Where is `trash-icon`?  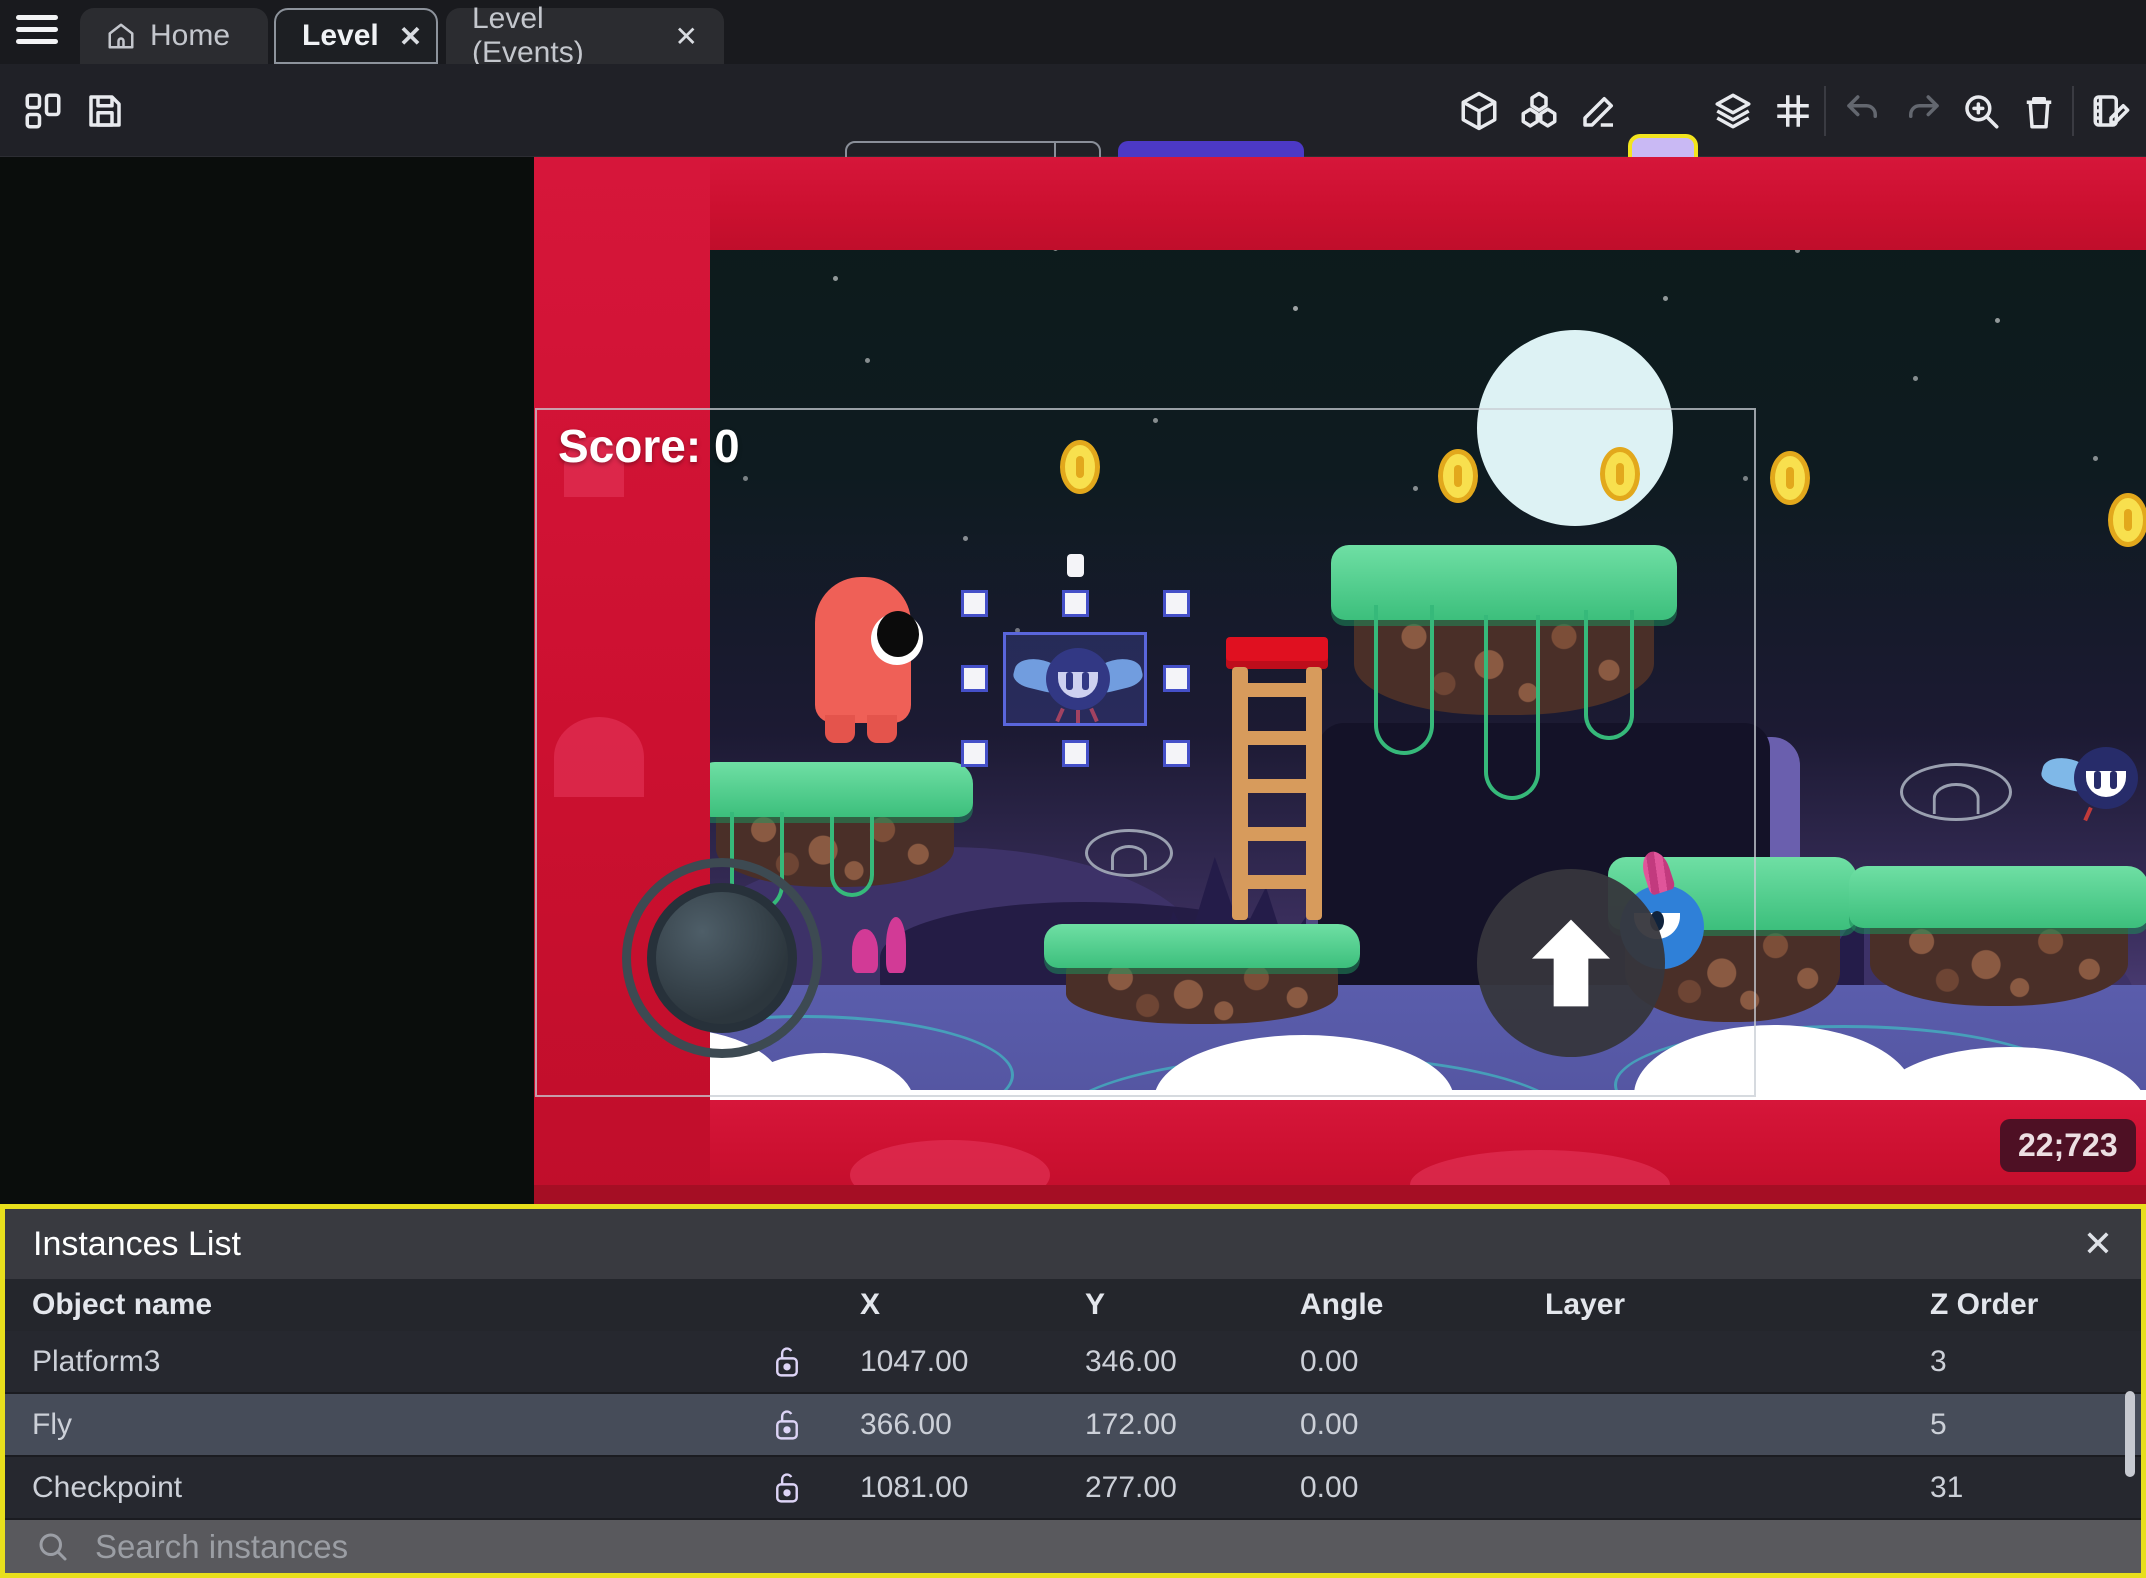
trash-icon is located at coordinates (2039, 111).